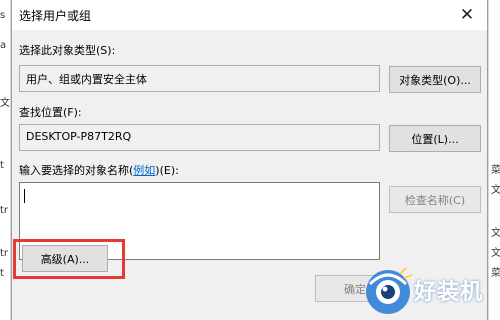  I want to click on object-type-field: 用户、组或内置安全主体, so click(199, 78).